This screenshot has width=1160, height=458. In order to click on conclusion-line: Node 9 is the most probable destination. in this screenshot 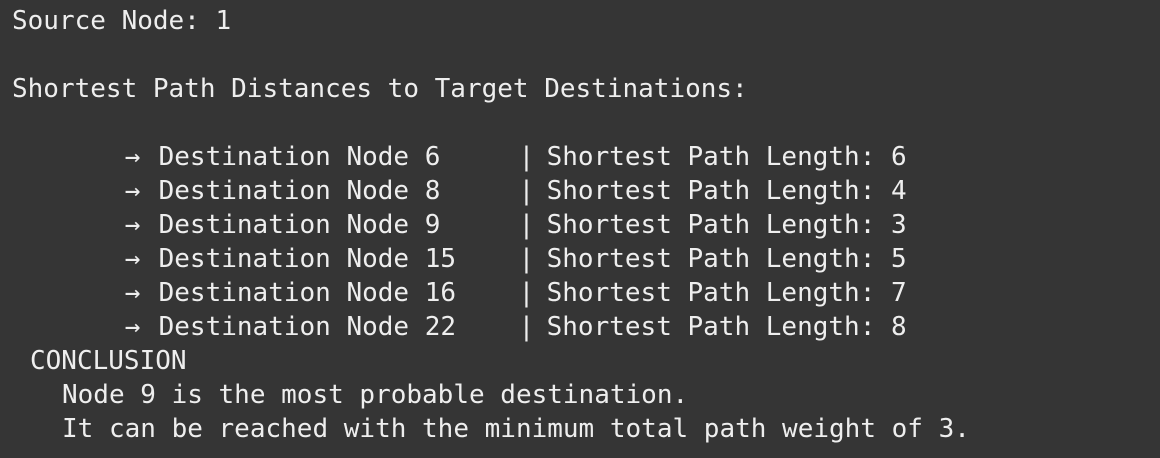, I will do `click(375, 395)`.